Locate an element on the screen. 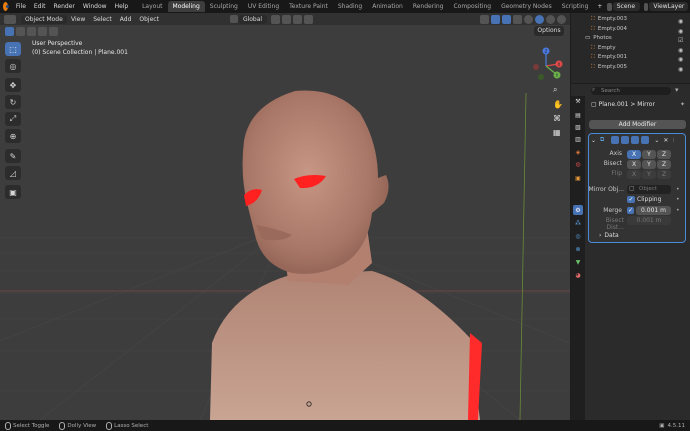 The width and height of the screenshot is (690, 431). tool-move: ✥ is located at coordinates (13, 85).